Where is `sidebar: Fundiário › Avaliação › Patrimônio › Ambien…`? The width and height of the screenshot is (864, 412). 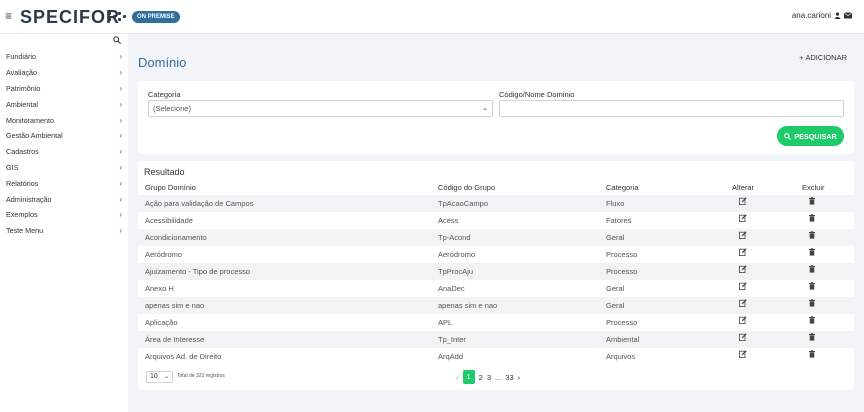
sidebar: Fundiário › Avaliação › Patrimônio › Ambien… is located at coordinates (64, 223).